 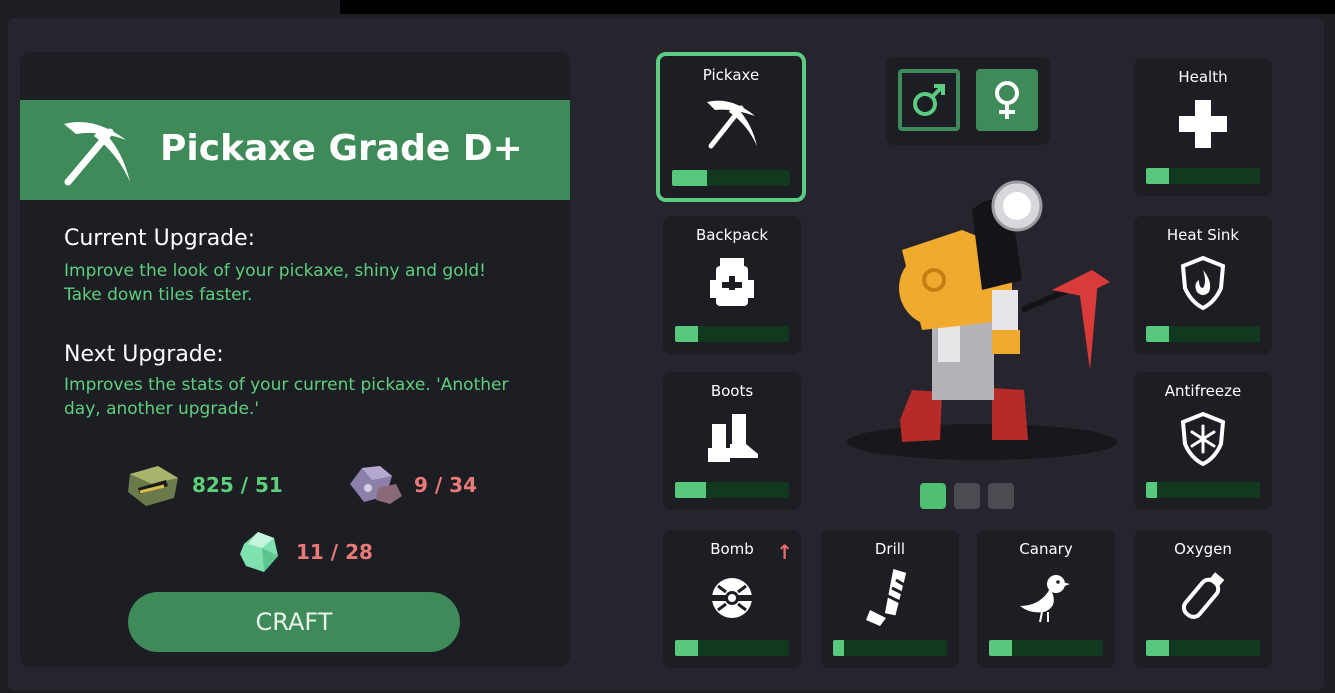 I want to click on next-upgrade-heading: Next Upgrade:, so click(x=144, y=354).